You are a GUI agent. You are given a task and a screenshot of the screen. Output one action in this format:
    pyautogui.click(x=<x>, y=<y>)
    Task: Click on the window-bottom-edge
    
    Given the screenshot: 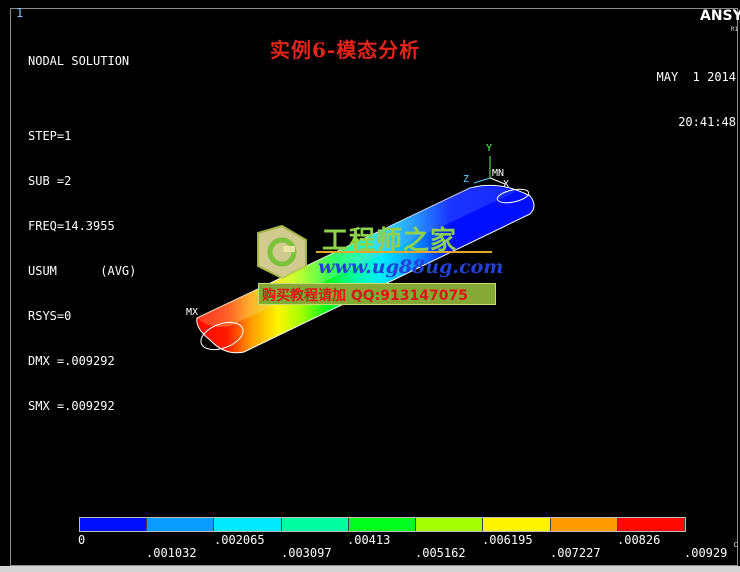 What is the action you would take?
    pyautogui.click(x=370, y=569)
    